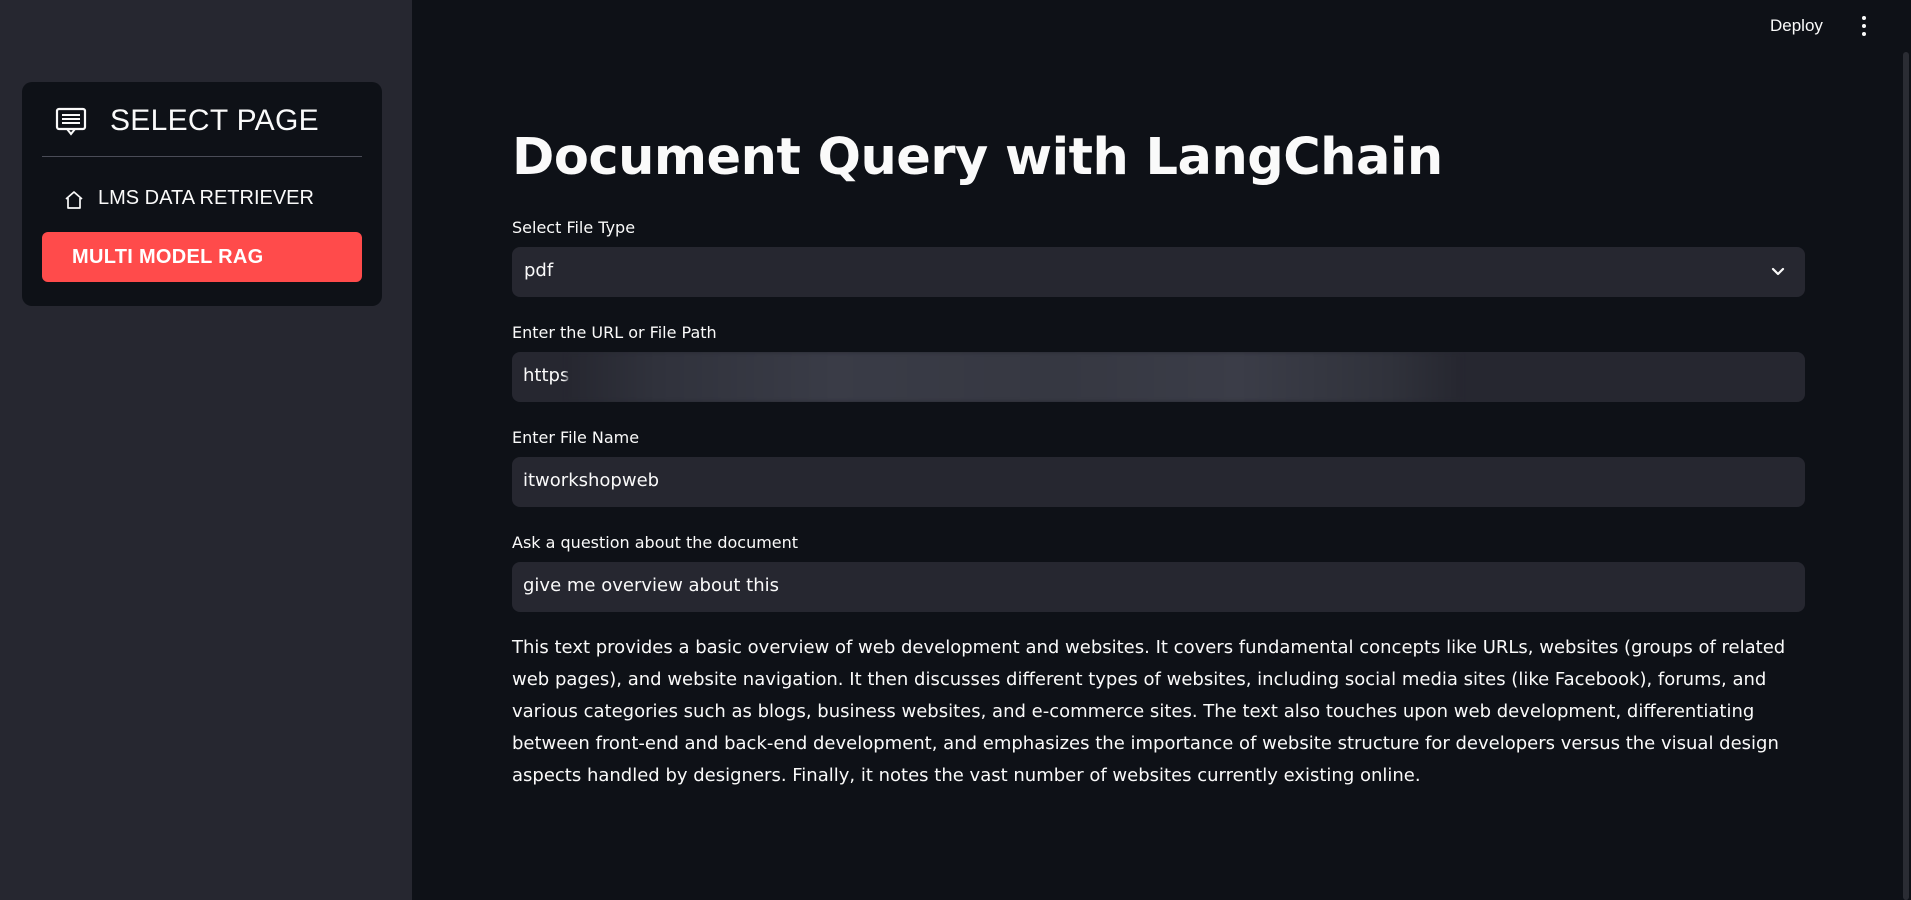 This screenshot has width=1911, height=900. What do you see at coordinates (1158, 272) in the screenshot?
I see `file-type-select: pdf` at bounding box center [1158, 272].